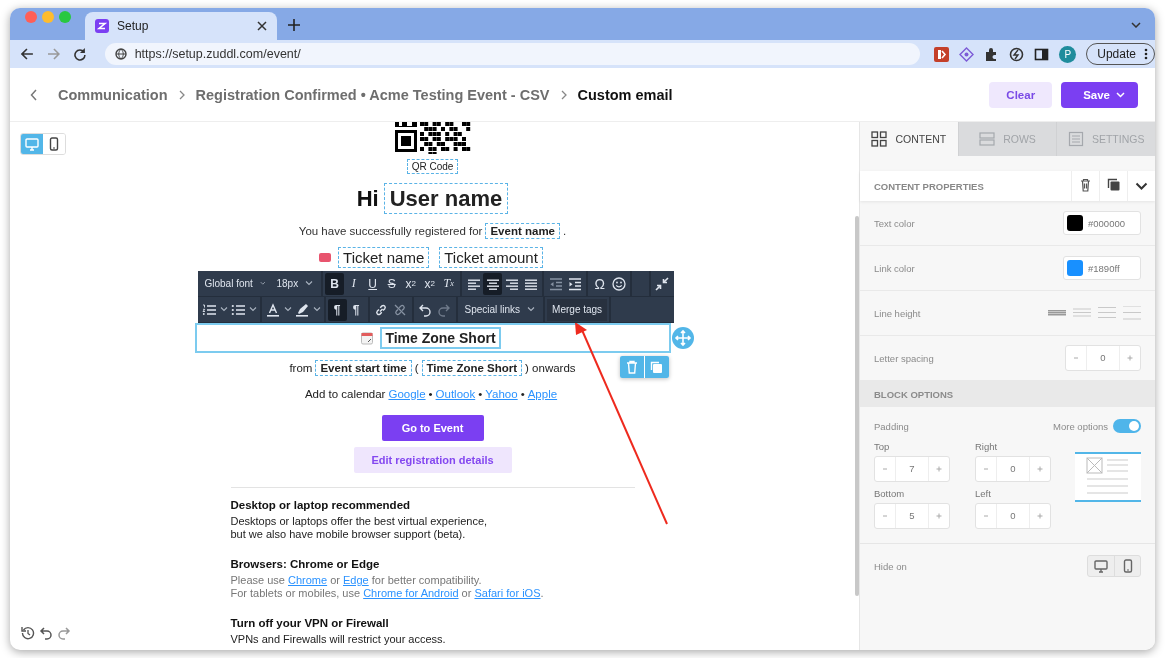 This screenshot has width=1165, height=658. I want to click on collapse-icon, so click(662, 283).